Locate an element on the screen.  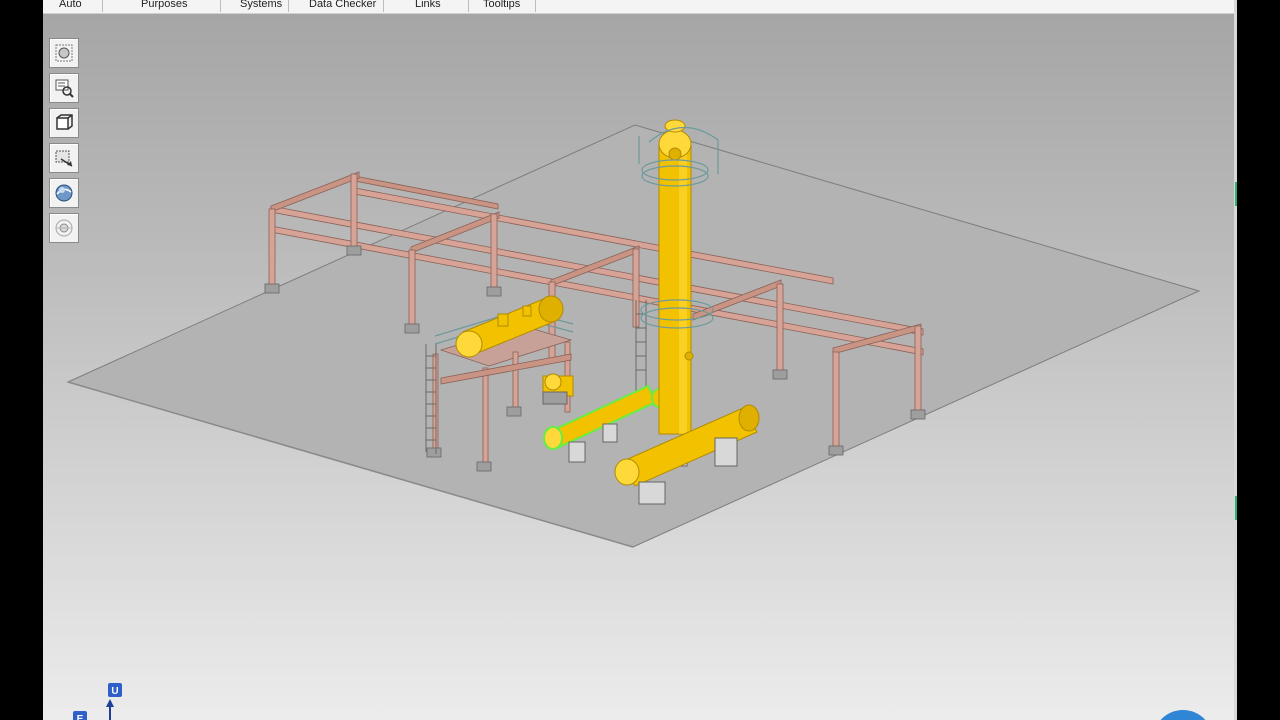
axis-triad: U E is located at coordinates (97, 701).